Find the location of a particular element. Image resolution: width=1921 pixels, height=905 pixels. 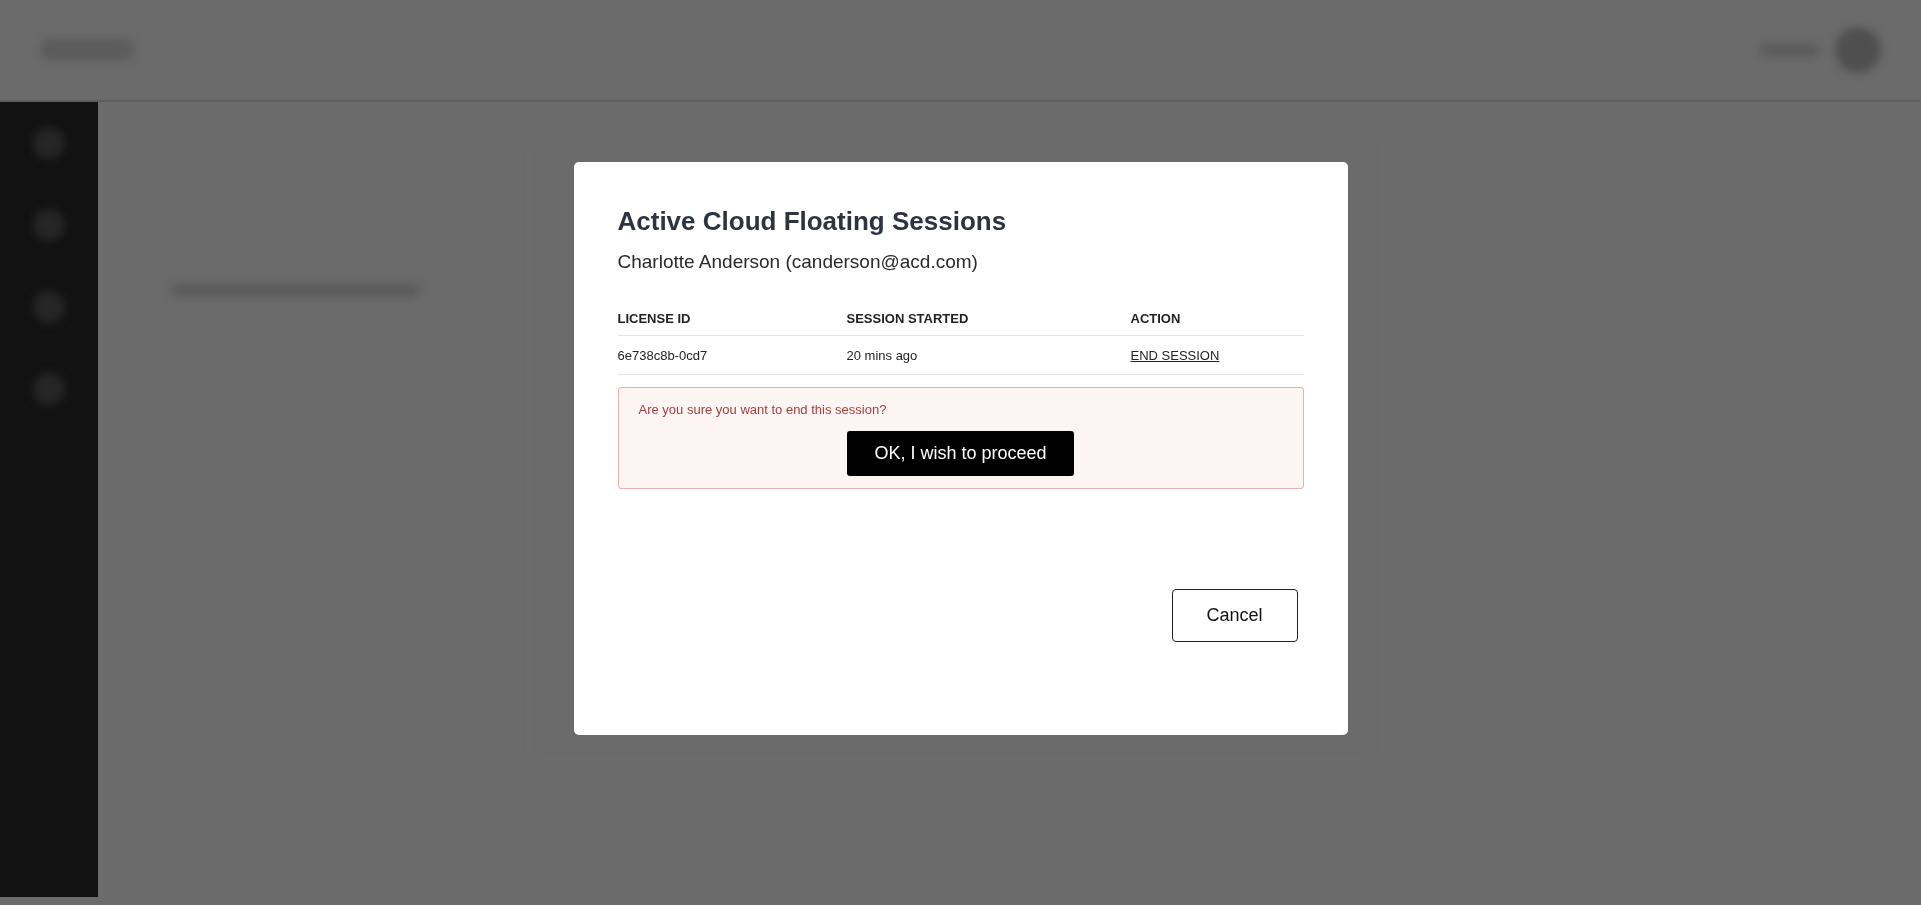

column-header: ACTION is located at coordinates (1217, 319).